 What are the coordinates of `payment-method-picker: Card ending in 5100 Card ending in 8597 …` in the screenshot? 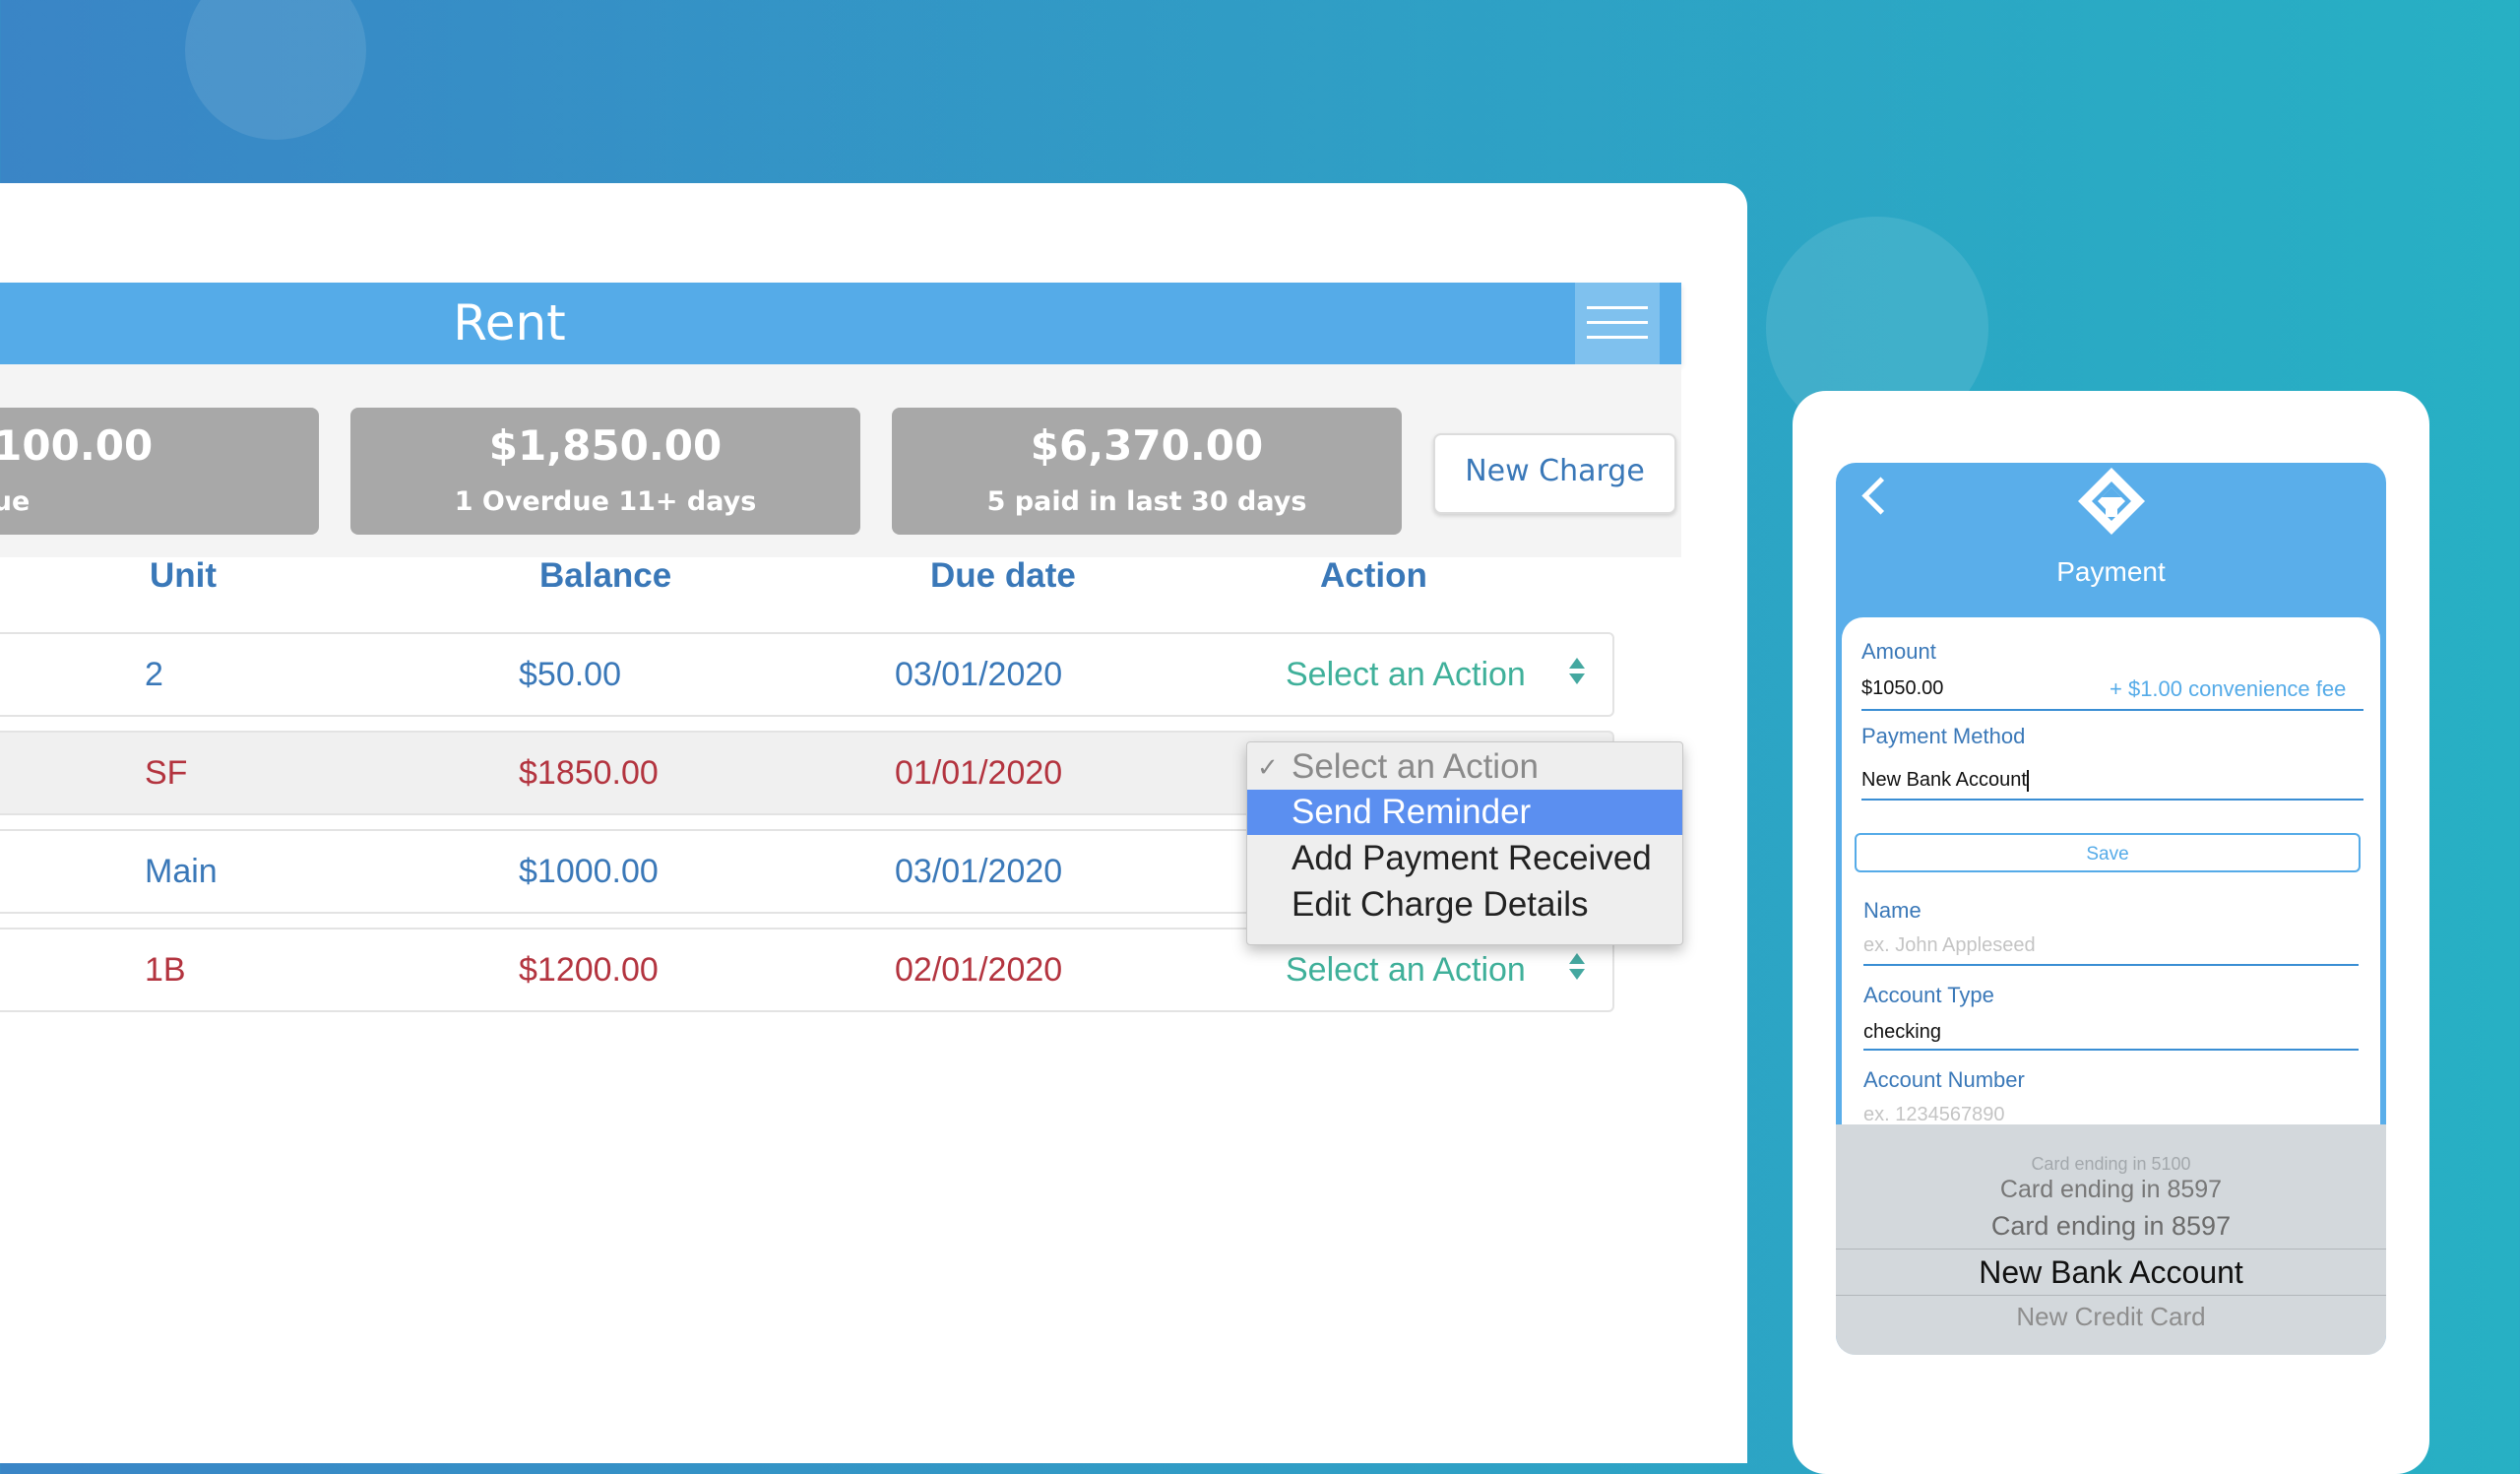 It's located at (2111, 1240).